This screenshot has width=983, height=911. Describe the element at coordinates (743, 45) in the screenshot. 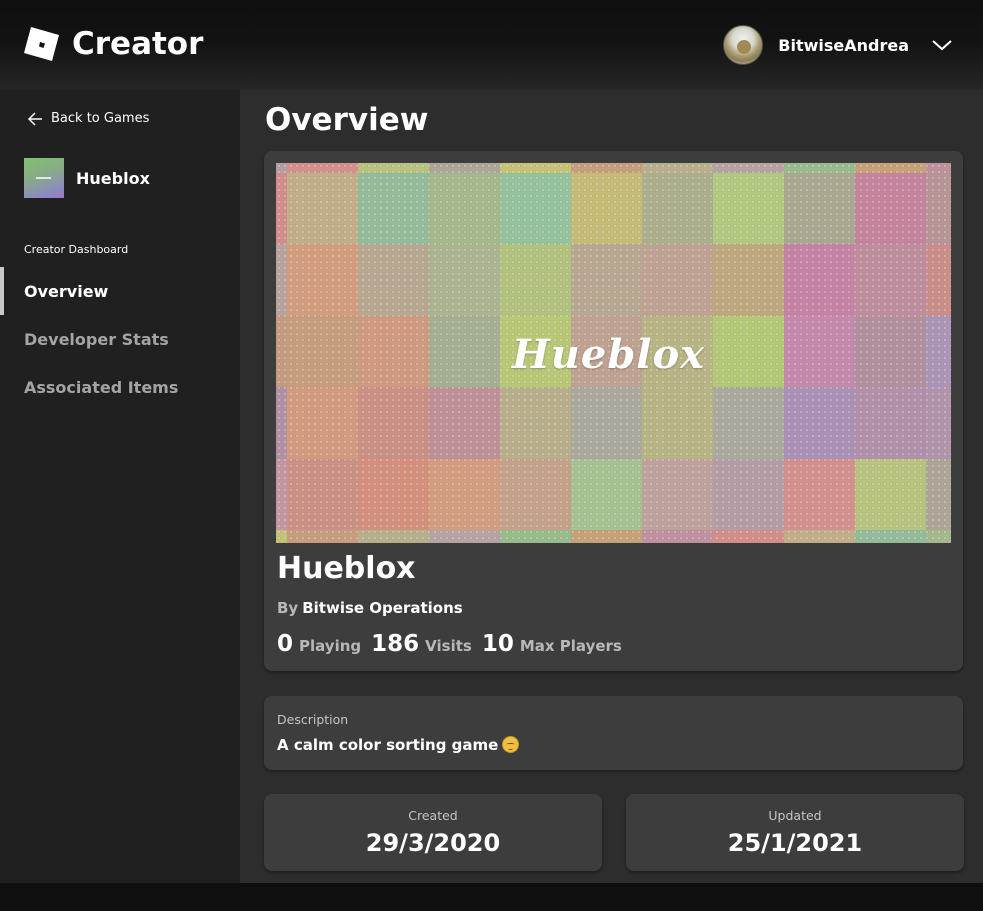

I see `user-avatar` at that location.